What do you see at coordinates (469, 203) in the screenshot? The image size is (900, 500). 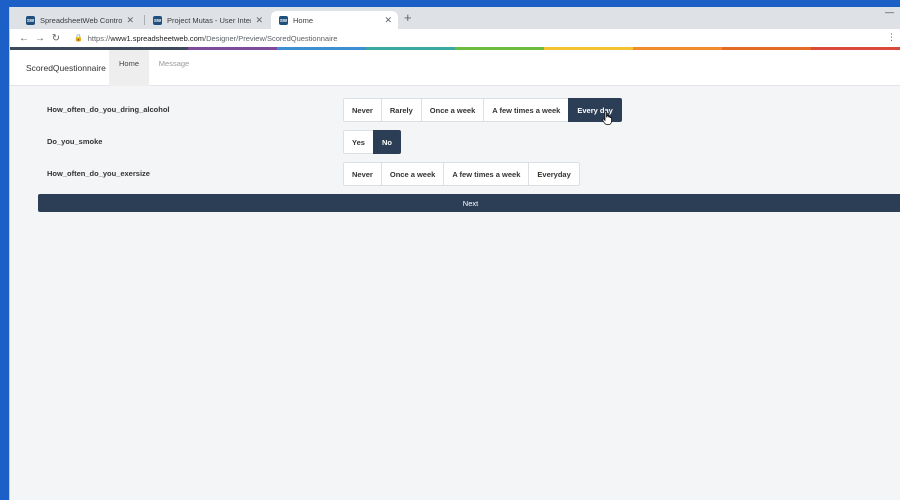 I see `next-button: Next` at bounding box center [469, 203].